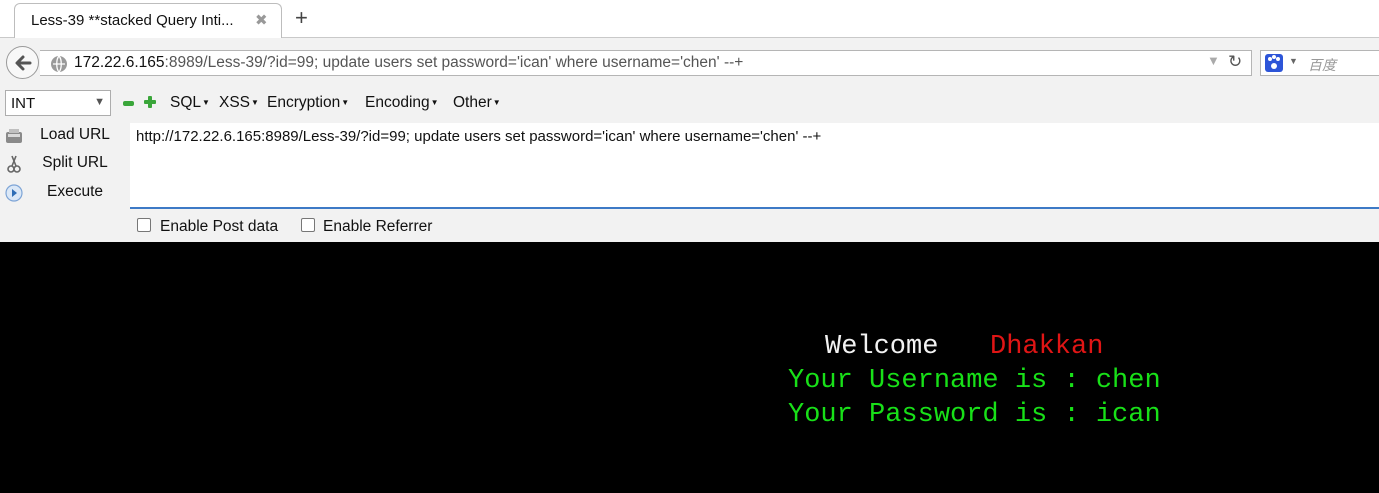  What do you see at coordinates (689, 19) in the screenshot?
I see `tab-strip: Less-39 **stacked Query Inti... ✖ +` at bounding box center [689, 19].